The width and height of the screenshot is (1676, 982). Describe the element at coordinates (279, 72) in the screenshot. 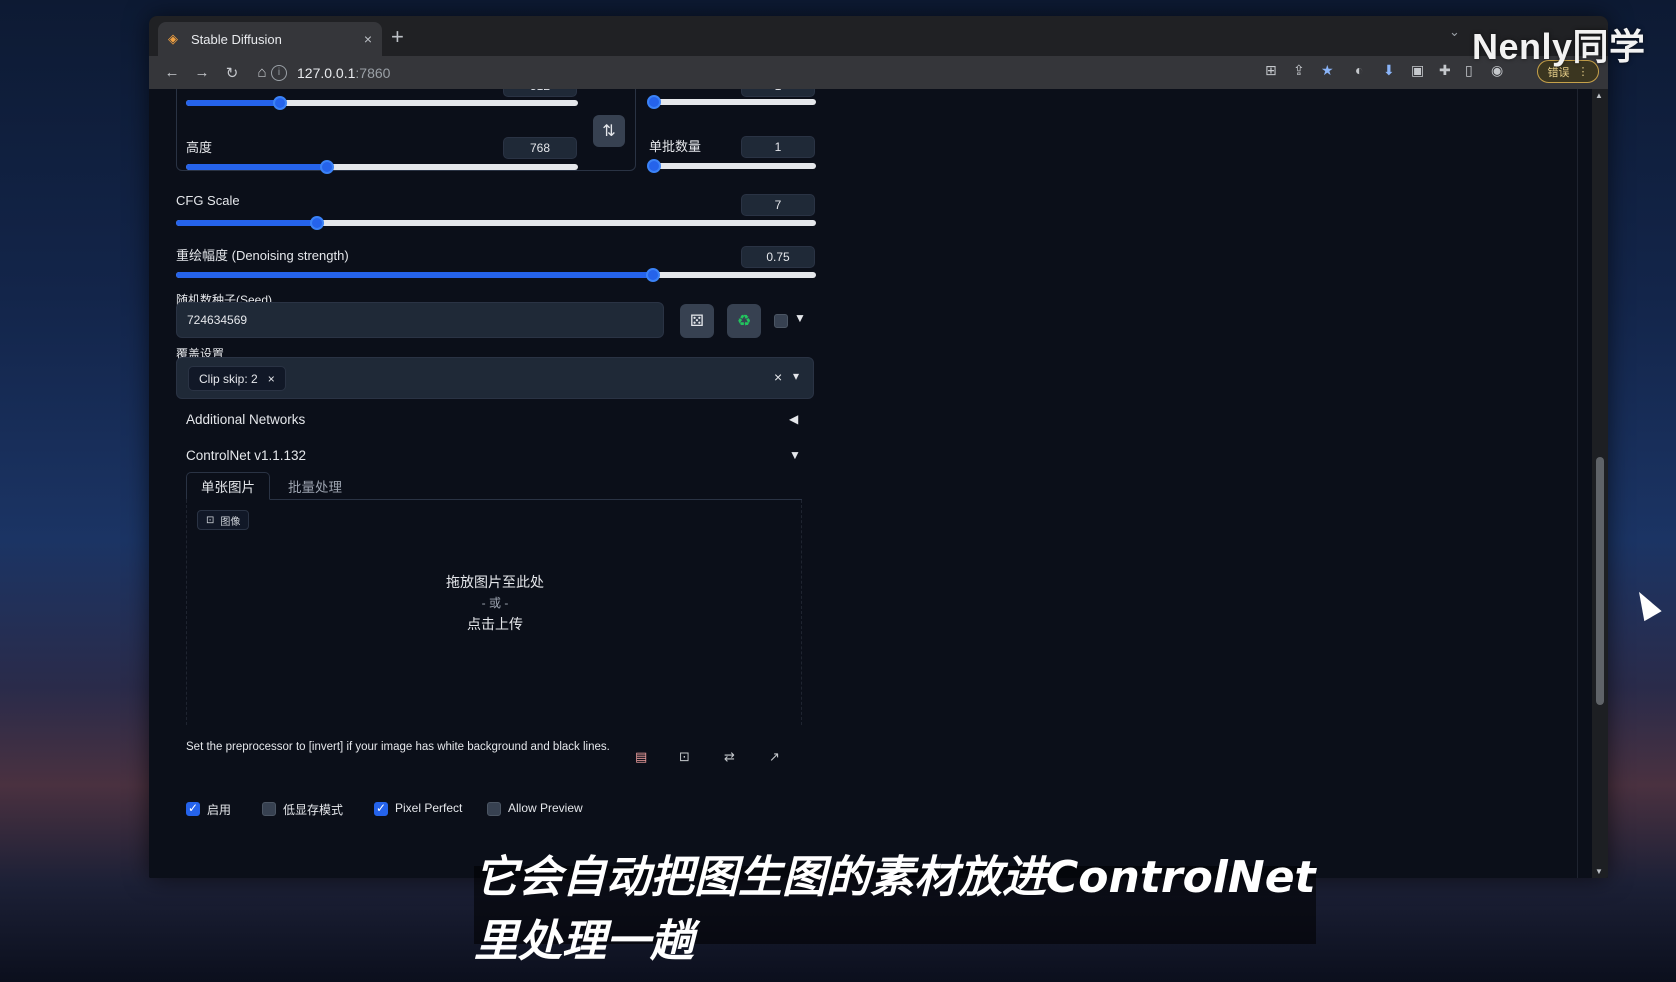

I see `site-info-icon: i` at that location.